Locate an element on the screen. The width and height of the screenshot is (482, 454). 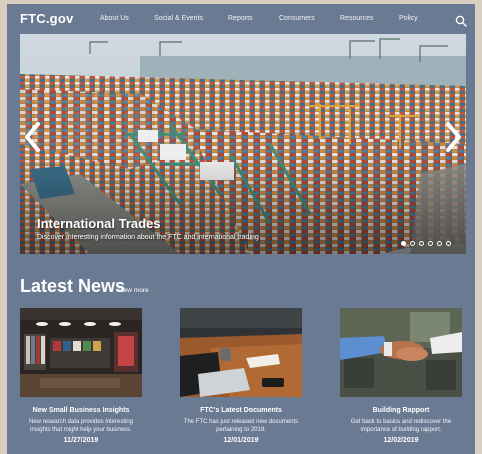
news-card-date: 12/02/2019 is located at coordinates (401, 440).